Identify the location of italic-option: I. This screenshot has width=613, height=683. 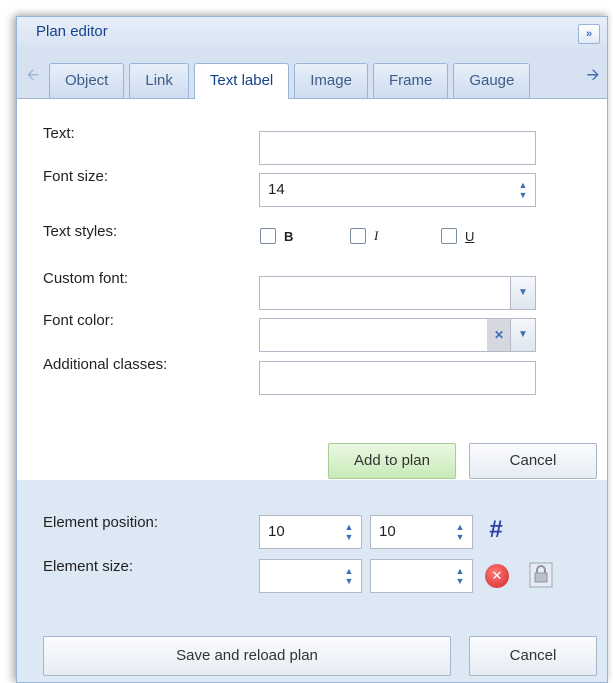
(364, 238).